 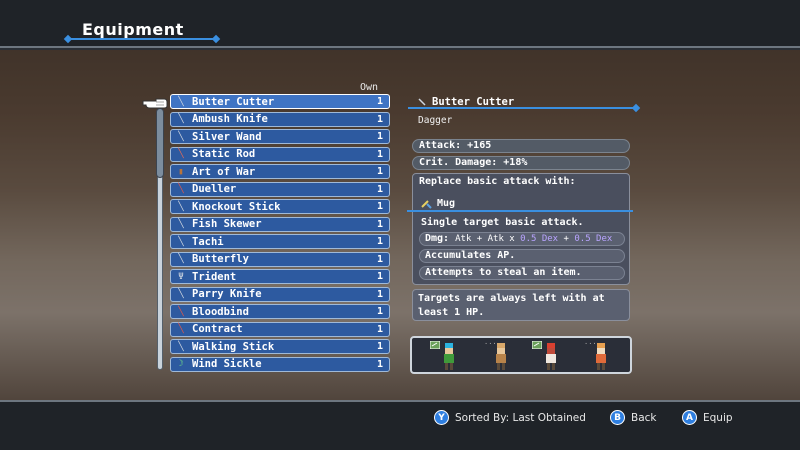 I want to click on item-name: Knockout Stick, so click(x=236, y=206).